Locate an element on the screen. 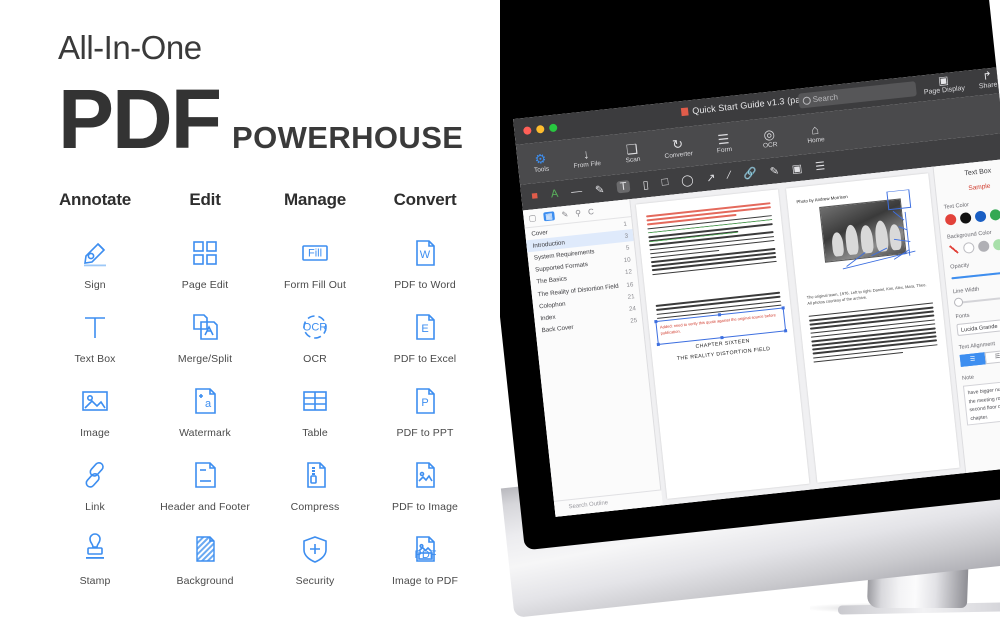 The height and width of the screenshot is (625, 1000). feature-compress: Compress is located at coordinates (315, 495).